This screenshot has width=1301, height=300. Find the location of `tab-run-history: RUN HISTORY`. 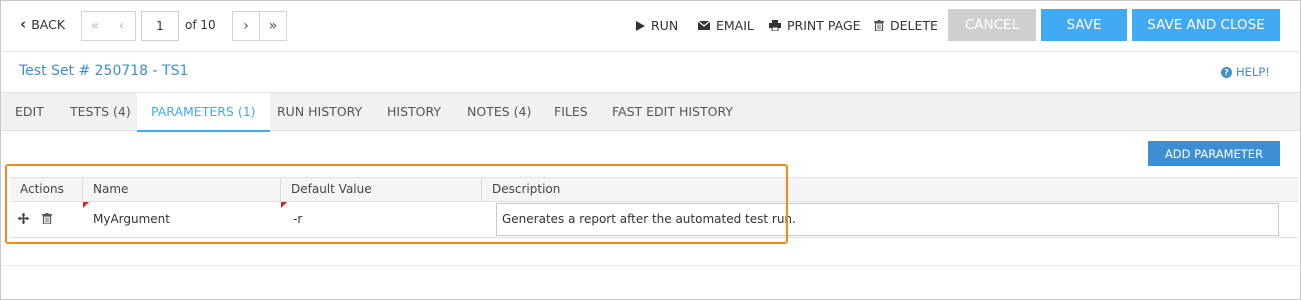

tab-run-history: RUN HISTORY is located at coordinates (319, 112).